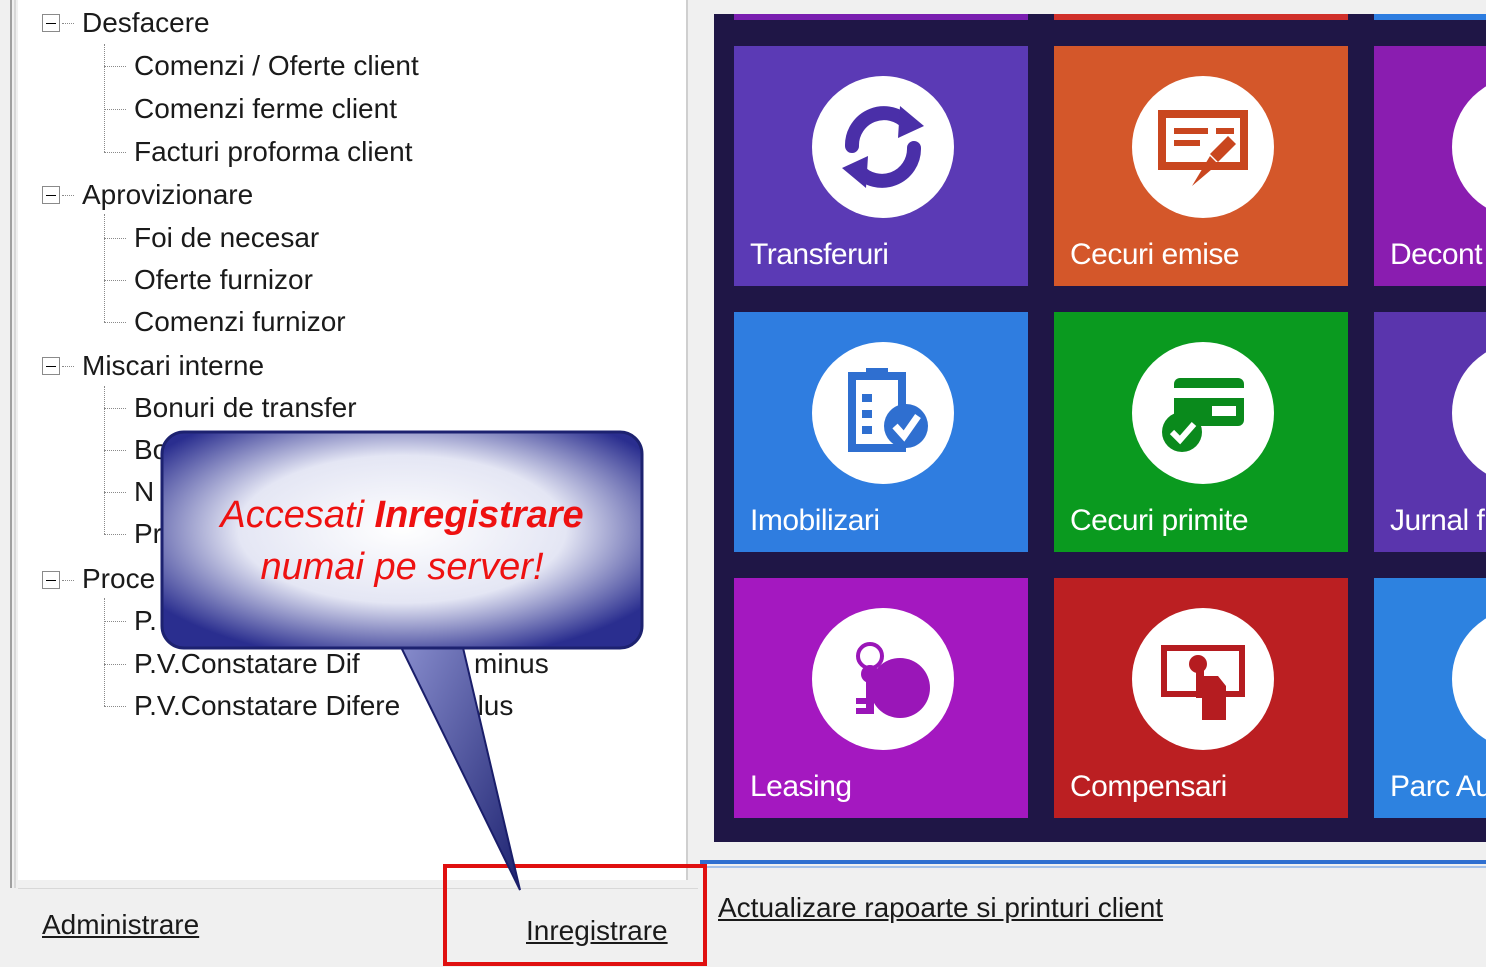  Describe the element at coordinates (120, 925) in the screenshot. I see `administrare-link: Administrare` at that location.